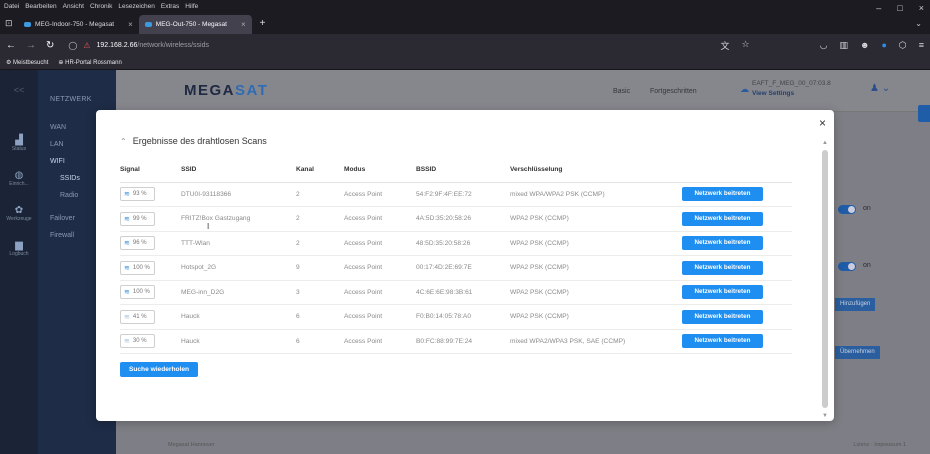  I want to click on menu-item-datei: Datei, so click(11, 6).